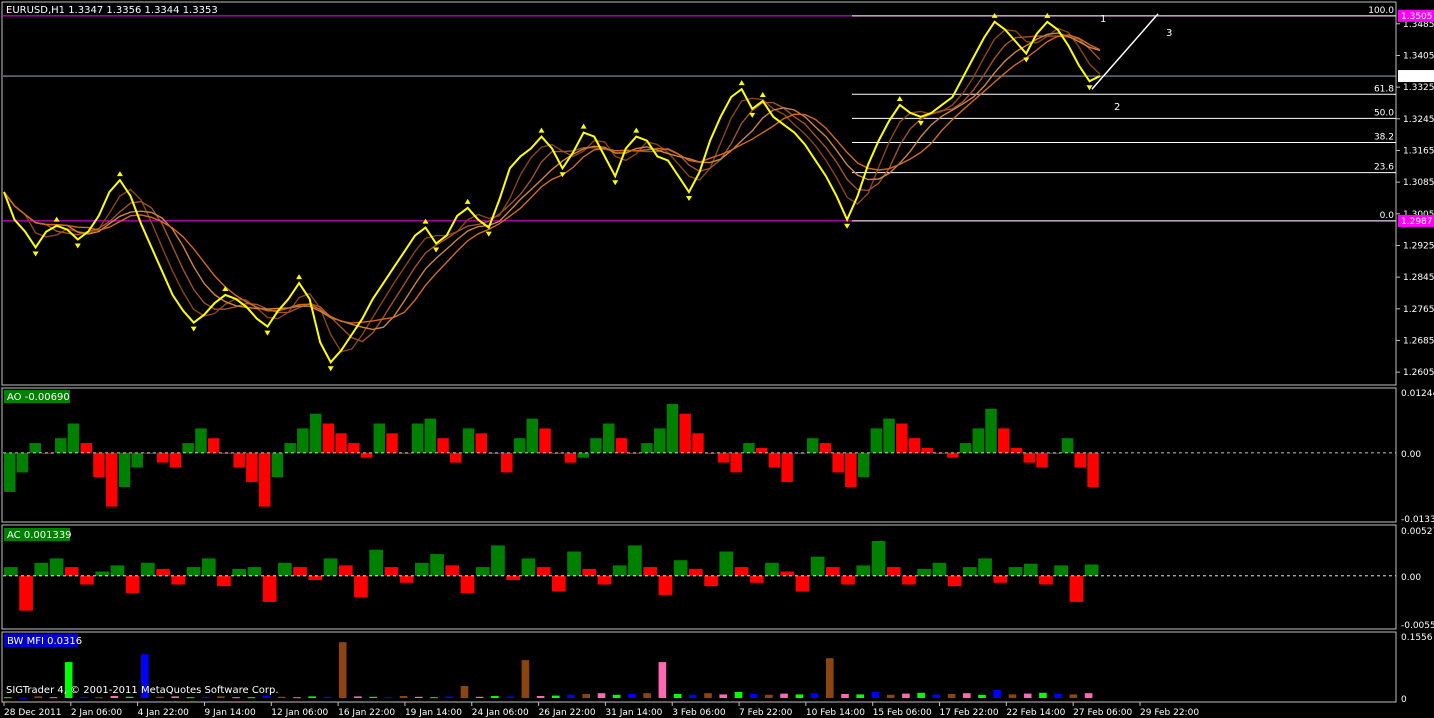 Image resolution: width=1434 pixels, height=718 pixels. Describe the element at coordinates (969, 713) in the screenshot. I see `x-tick-label: 17 Feb 22:00` at that location.